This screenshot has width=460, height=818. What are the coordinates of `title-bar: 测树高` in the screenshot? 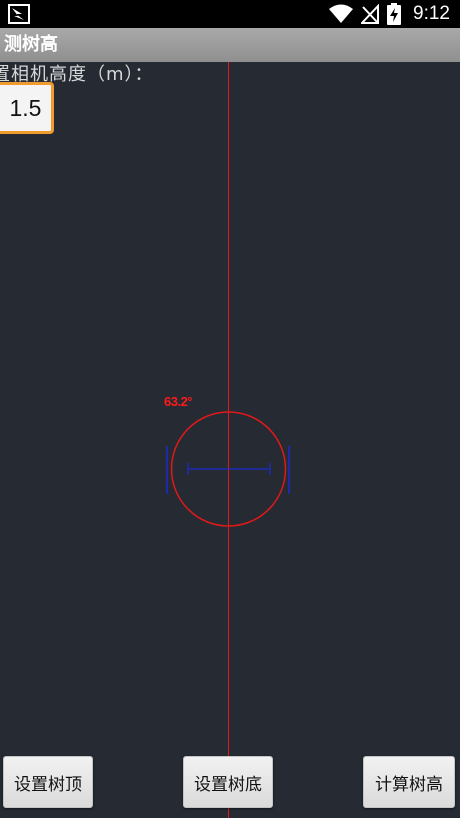 It's located at (230, 45).